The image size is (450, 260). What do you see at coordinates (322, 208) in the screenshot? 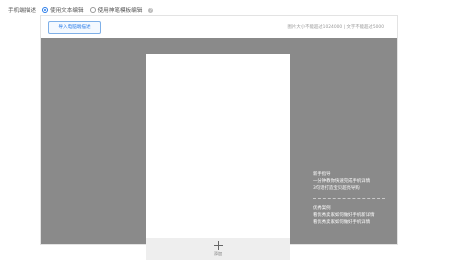
I see `case-title: 优秀案例` at bounding box center [322, 208].